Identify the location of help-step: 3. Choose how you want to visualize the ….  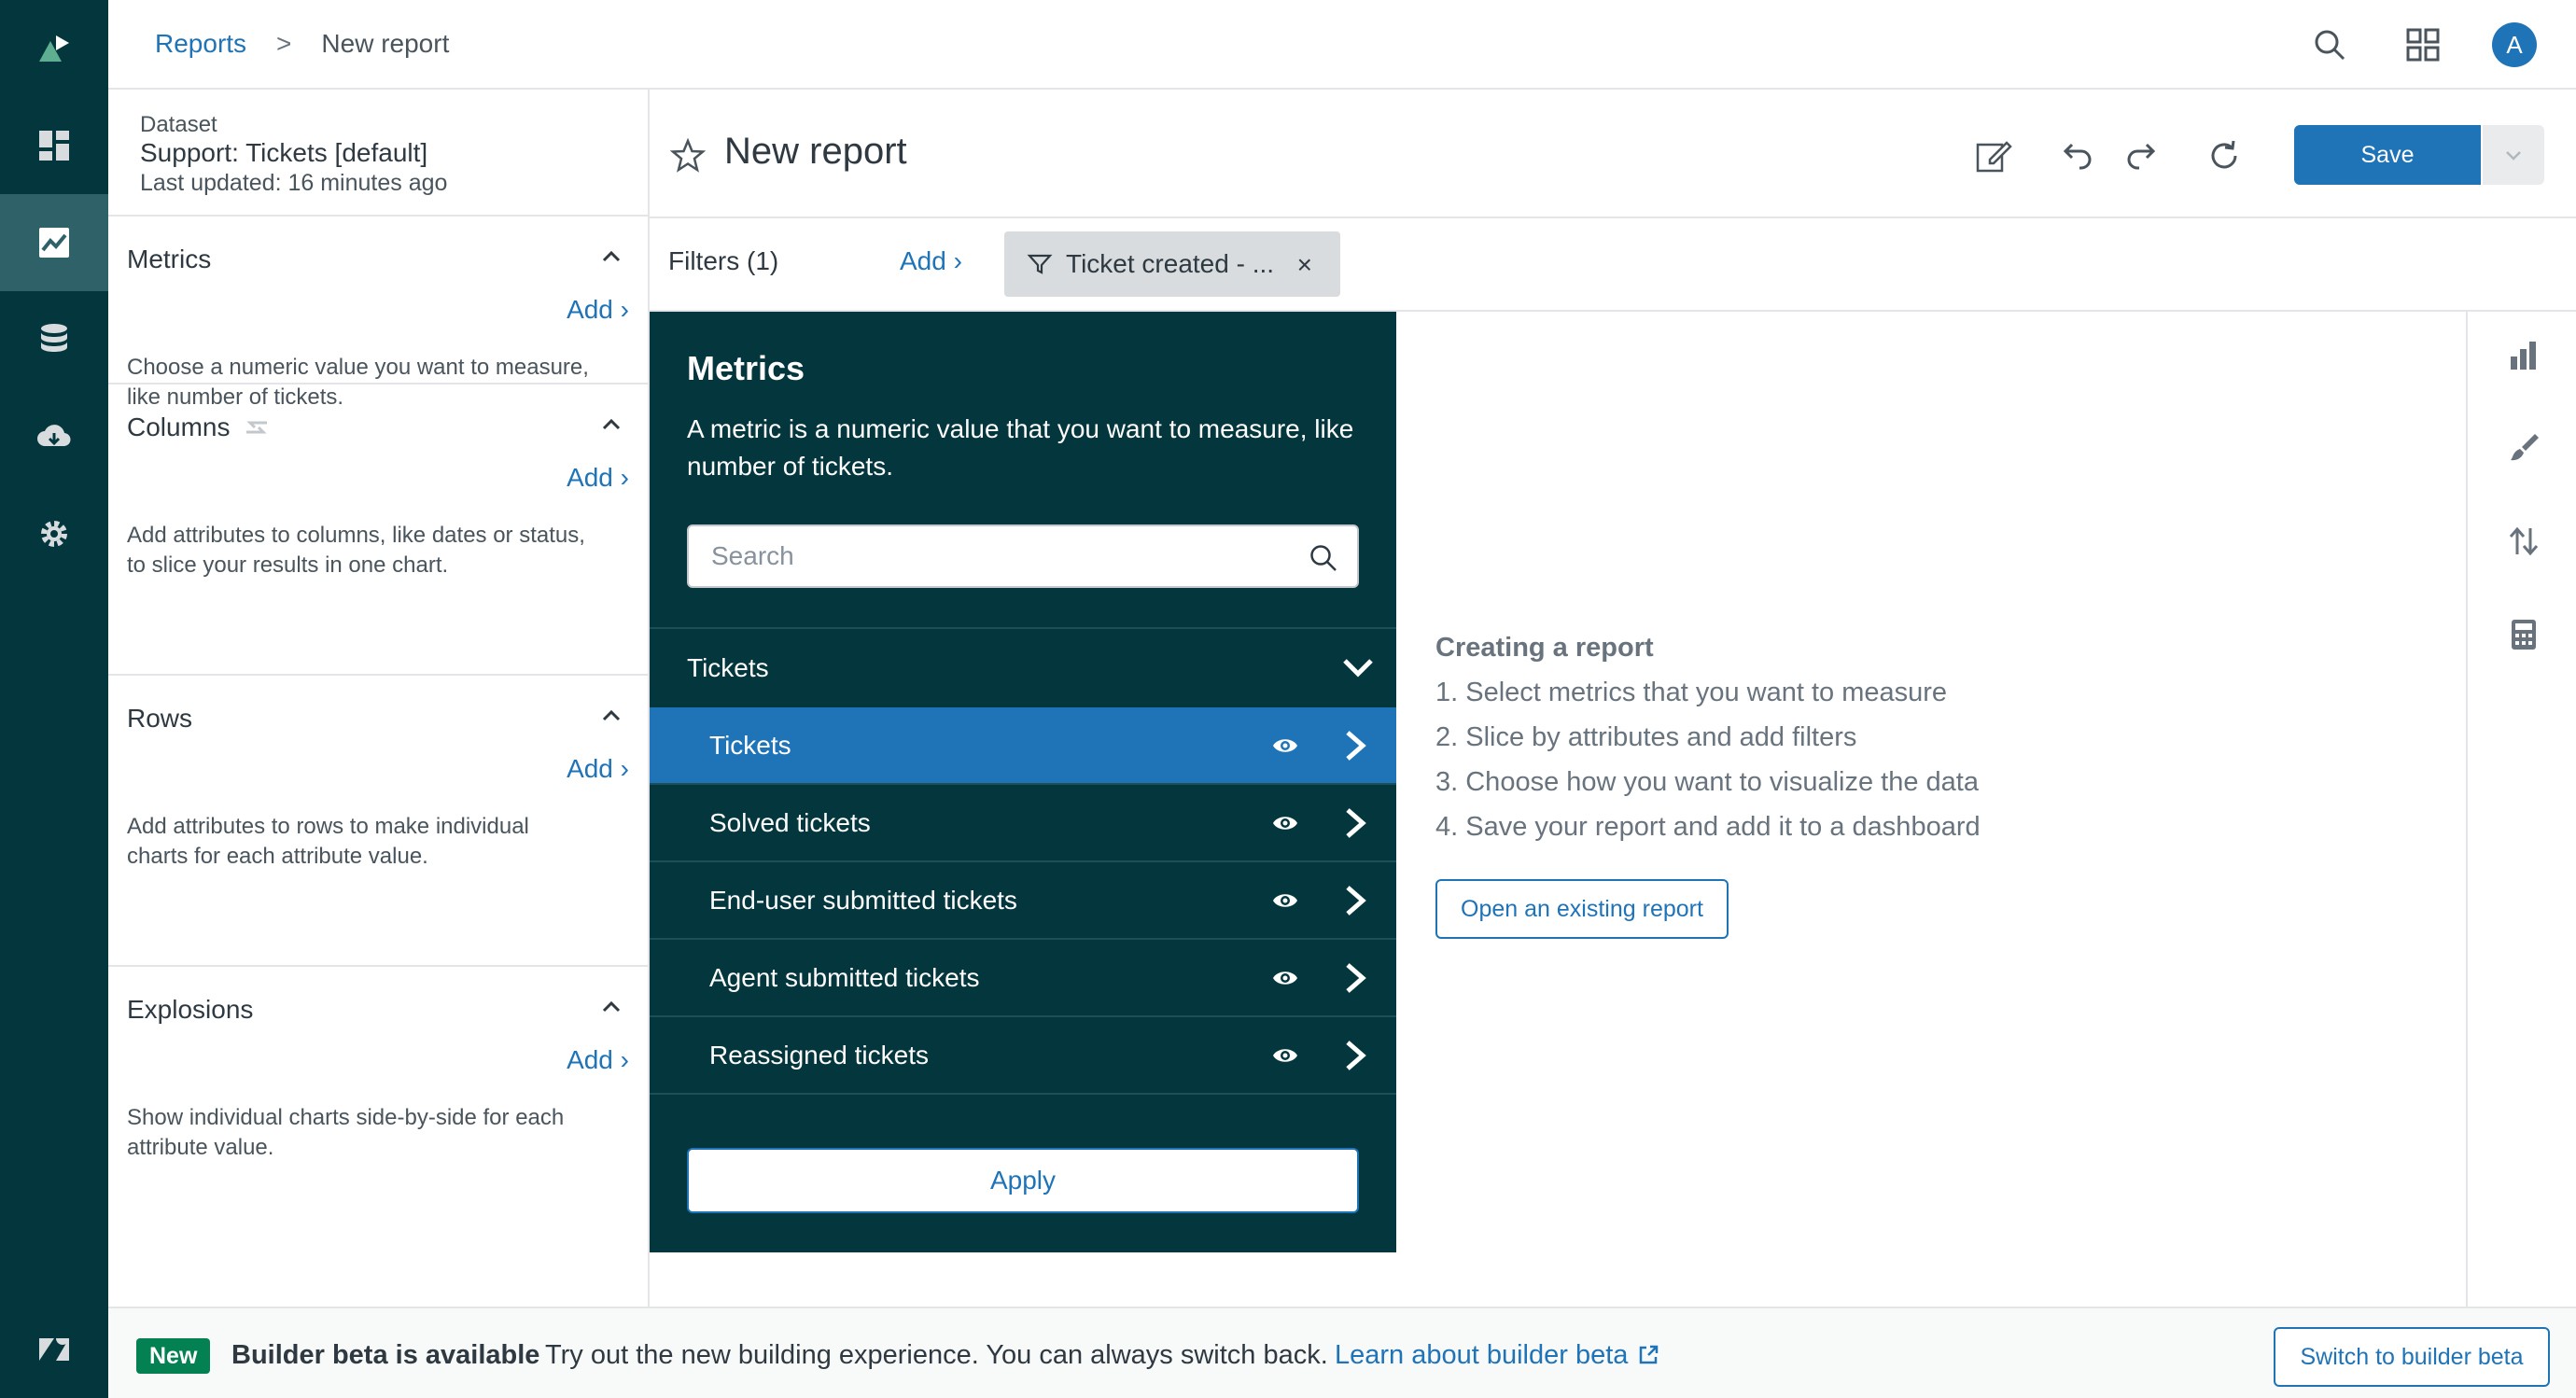
(1707, 782).